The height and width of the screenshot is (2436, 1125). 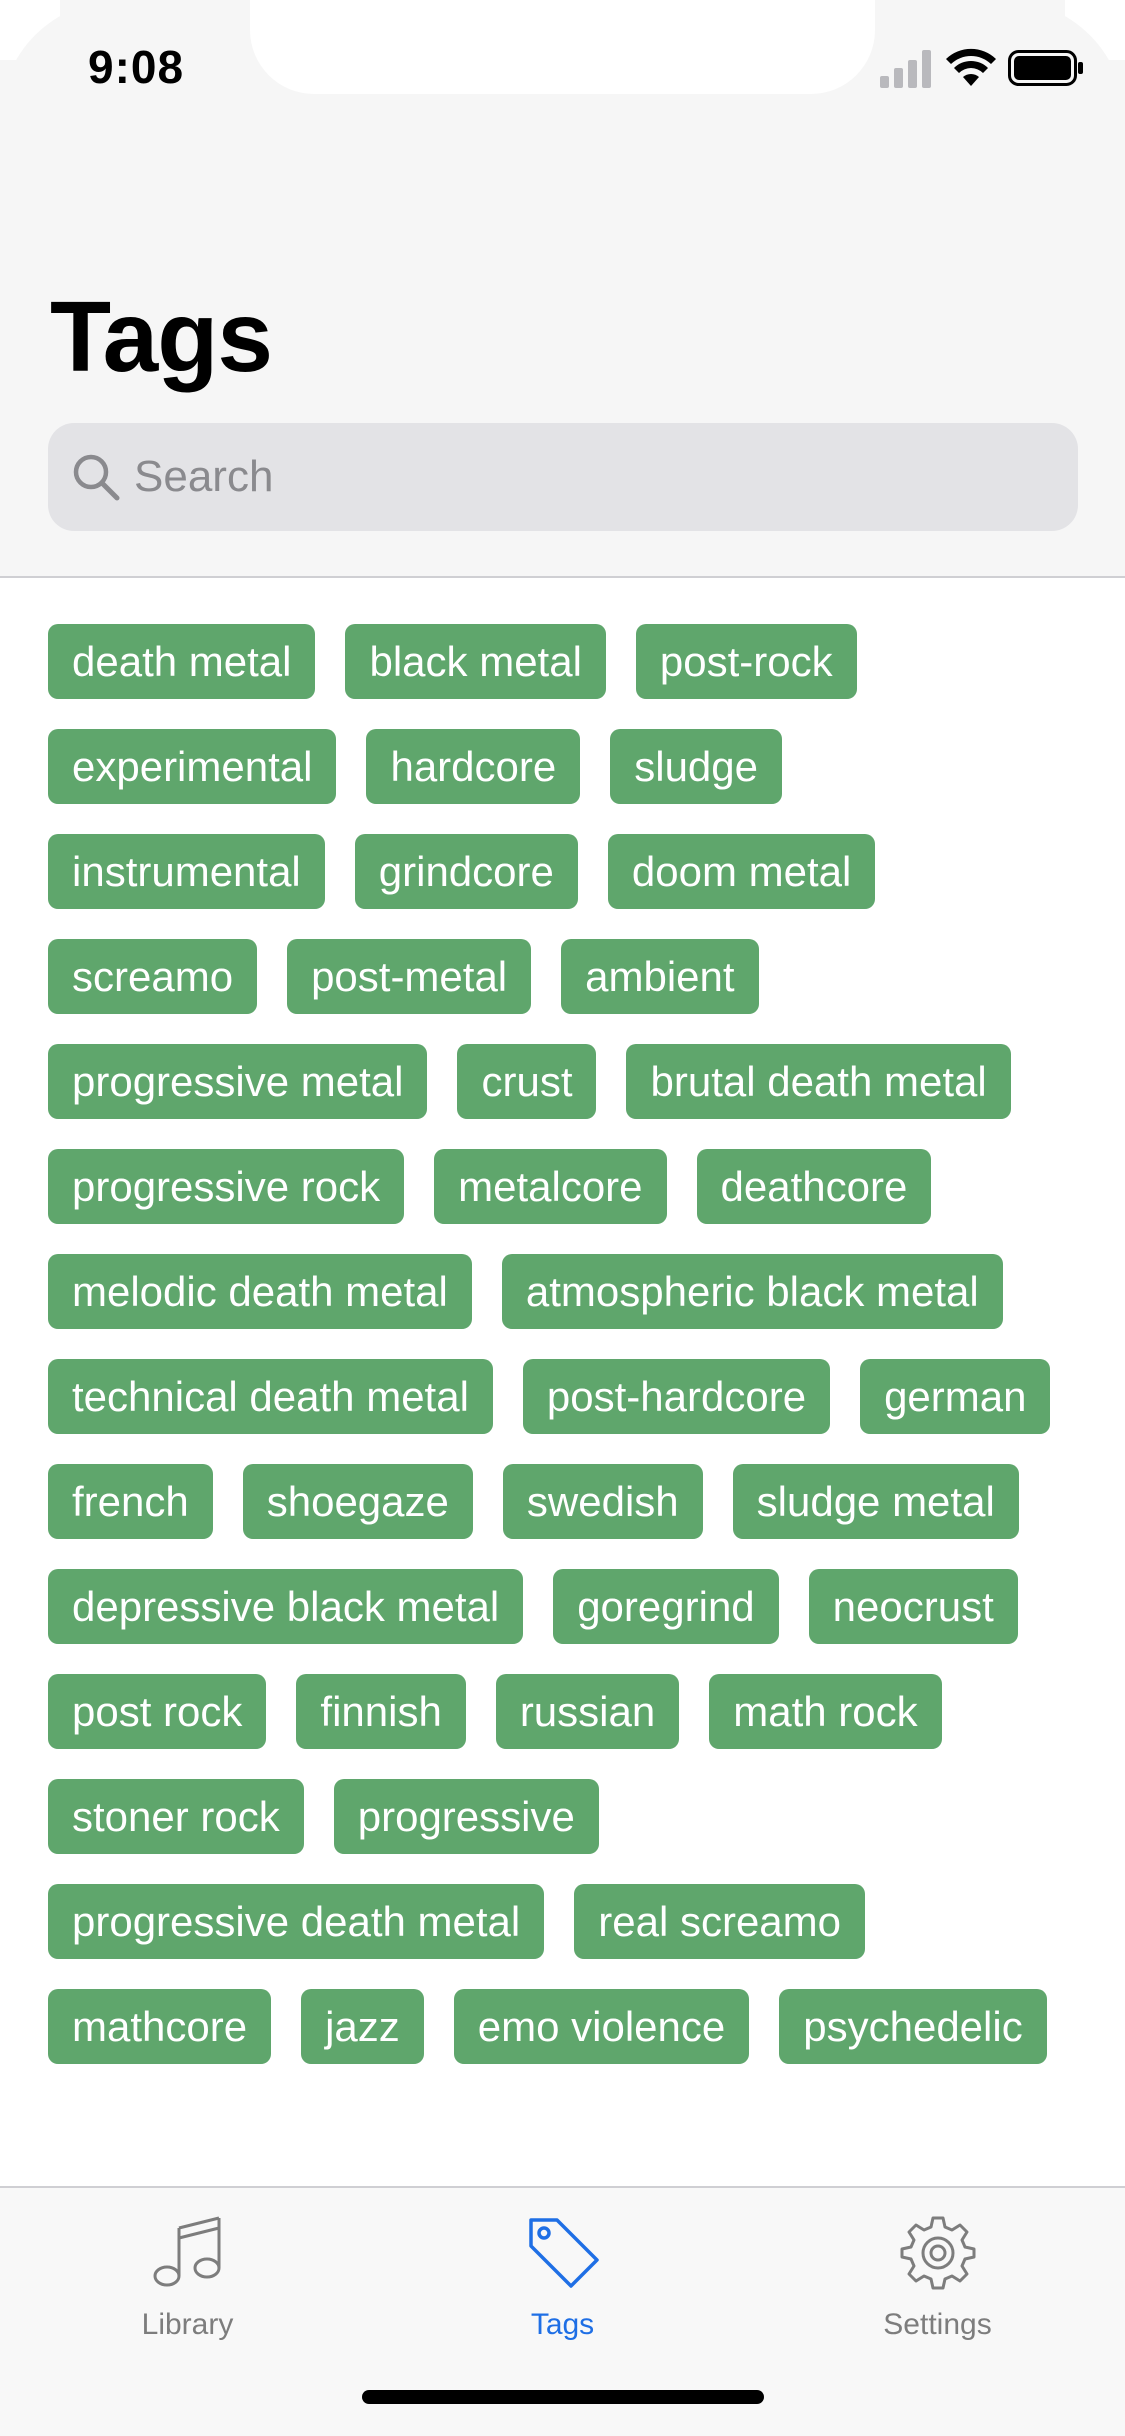 I want to click on search-bar, so click(x=563, y=477).